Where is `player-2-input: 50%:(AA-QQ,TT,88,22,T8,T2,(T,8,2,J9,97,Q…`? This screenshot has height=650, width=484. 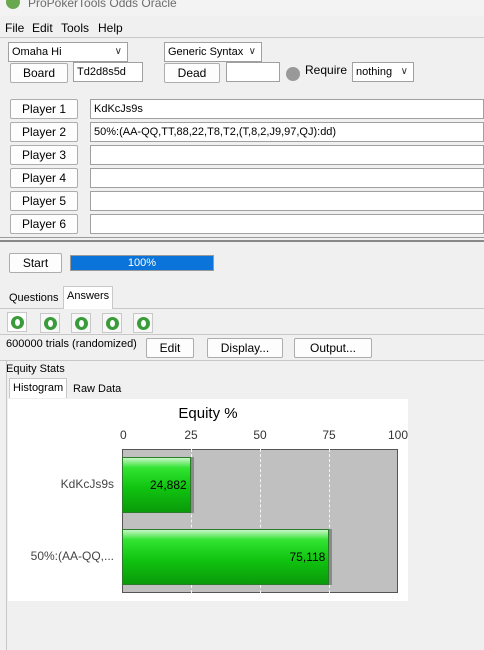
player-2-input: 50%:(AA-QQ,TT,88,22,T8,T2,(T,8,2,J9,97,Q… is located at coordinates (287, 132).